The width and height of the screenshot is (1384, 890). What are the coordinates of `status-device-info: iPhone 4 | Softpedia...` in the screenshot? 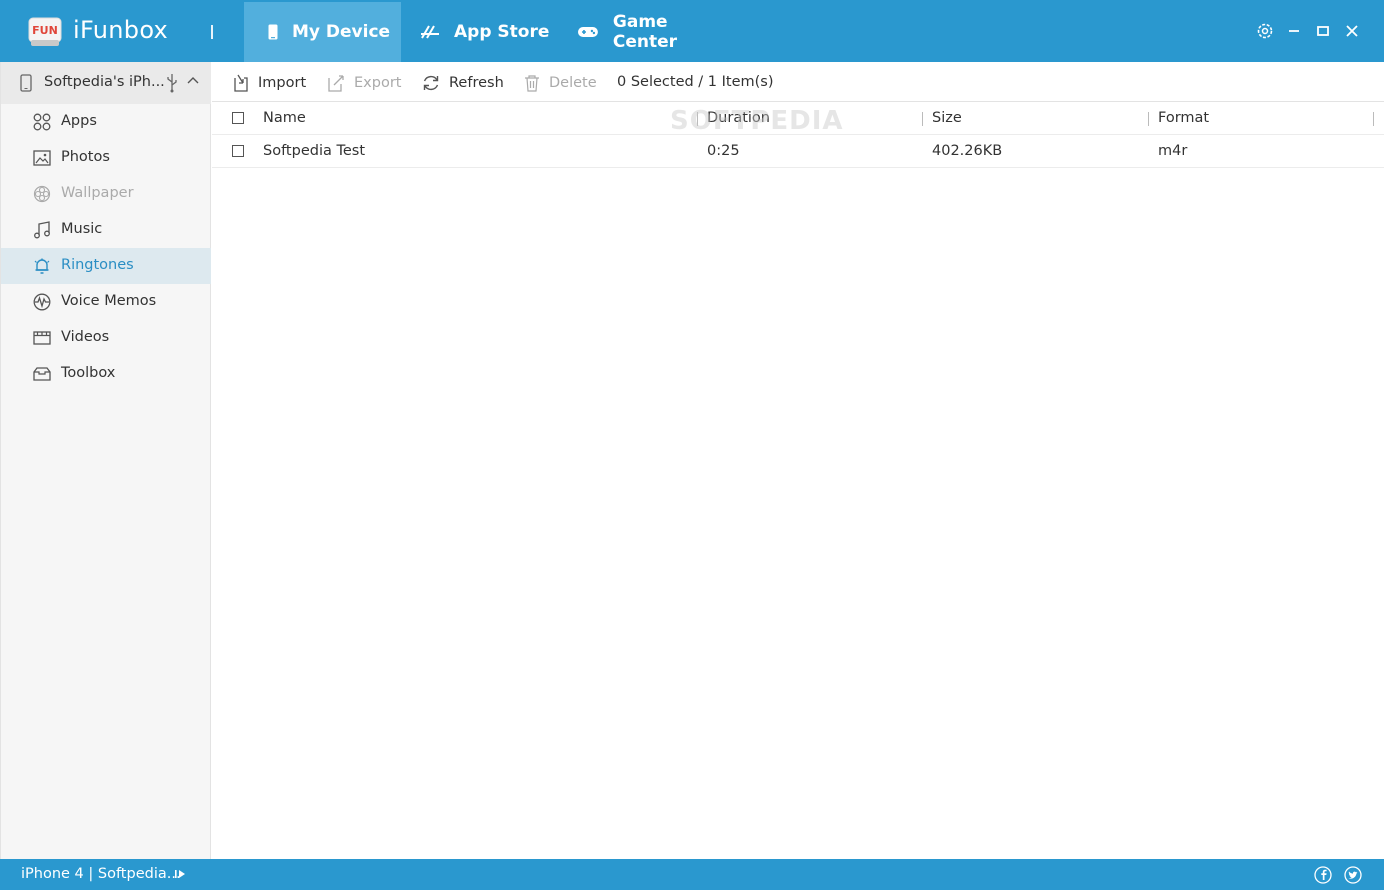 It's located at (101, 874).